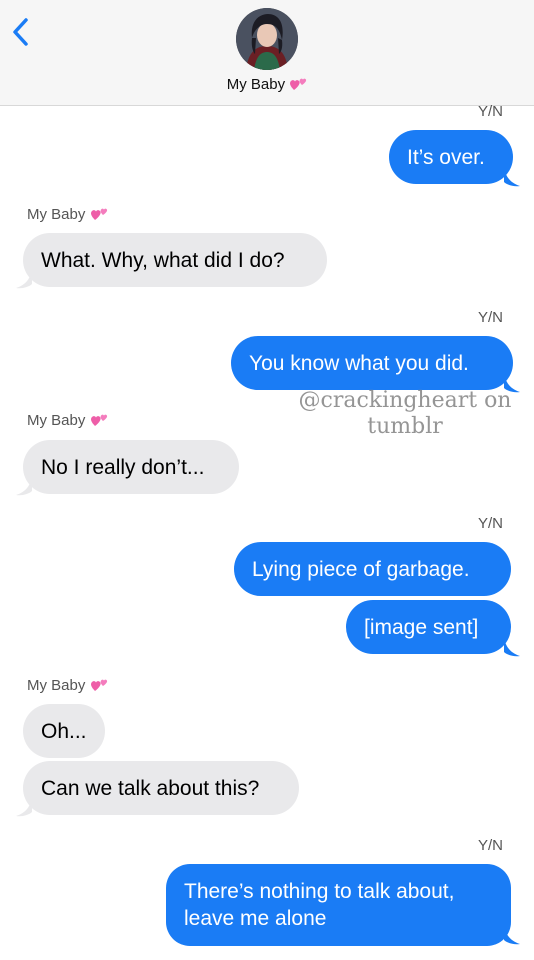 Image resolution: width=534 pixels, height=960 pixels. Describe the element at coordinates (21, 32) in the screenshot. I see `back-chevron-icon` at that location.